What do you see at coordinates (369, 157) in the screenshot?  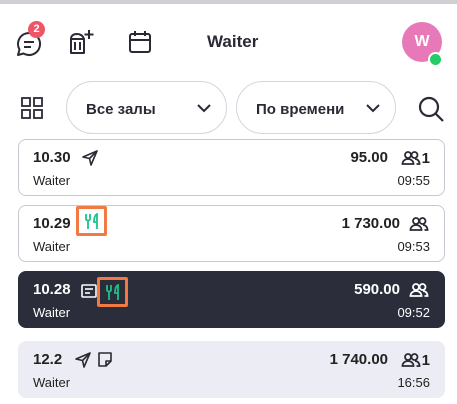 I see `order-amount: 95.00` at bounding box center [369, 157].